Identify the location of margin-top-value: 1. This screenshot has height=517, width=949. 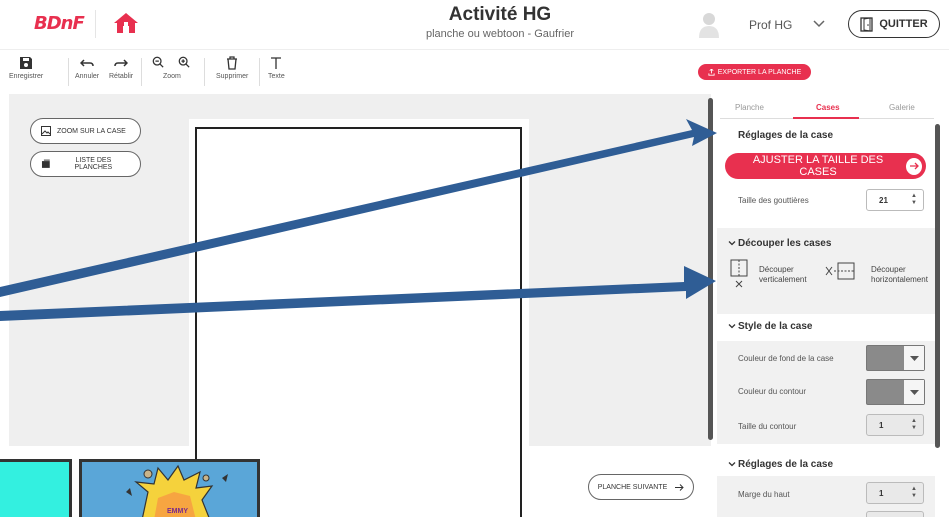
(881, 493).